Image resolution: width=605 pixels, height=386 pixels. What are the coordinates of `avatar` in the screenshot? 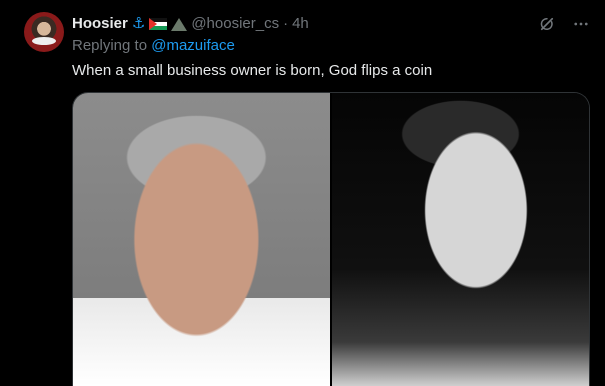 It's located at (44, 32).